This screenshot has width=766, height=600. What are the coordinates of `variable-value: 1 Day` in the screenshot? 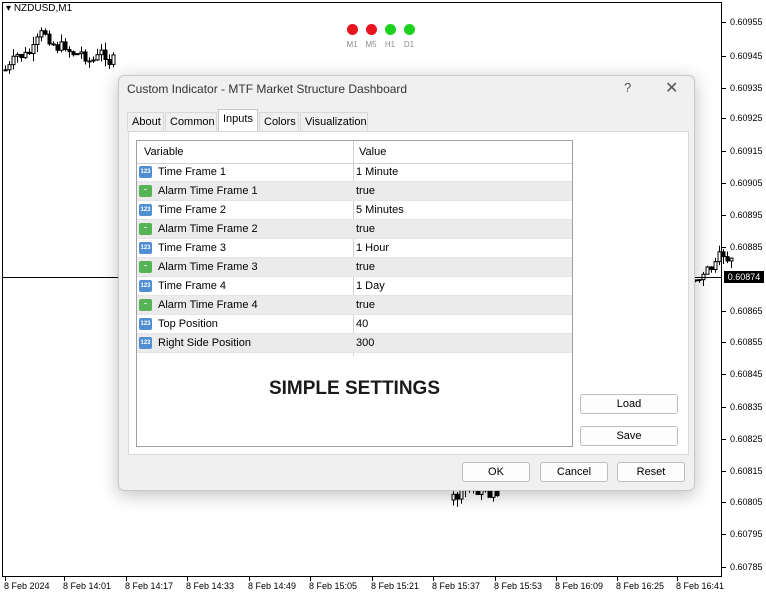 It's located at (370, 286).